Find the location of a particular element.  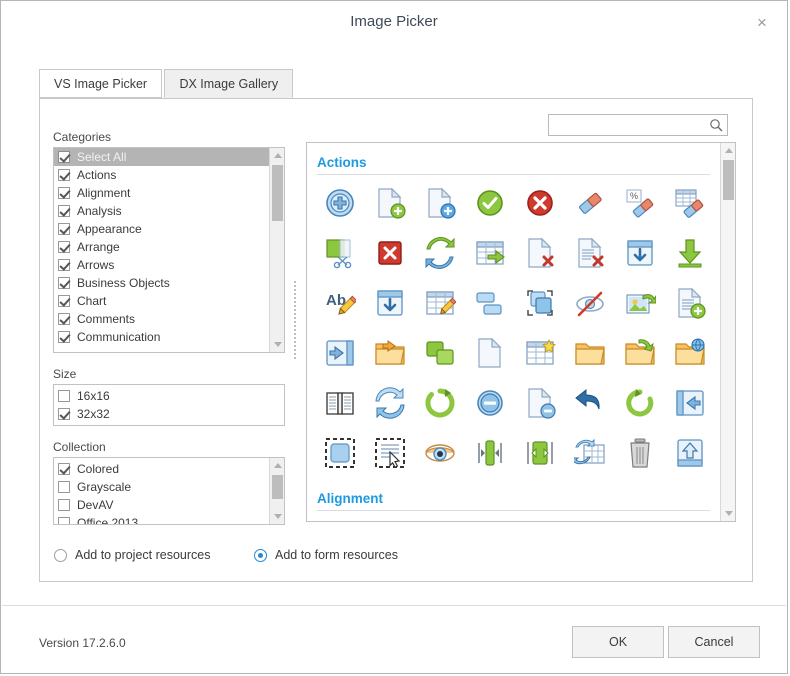

clear-eraser-icon is located at coordinates (590, 203).